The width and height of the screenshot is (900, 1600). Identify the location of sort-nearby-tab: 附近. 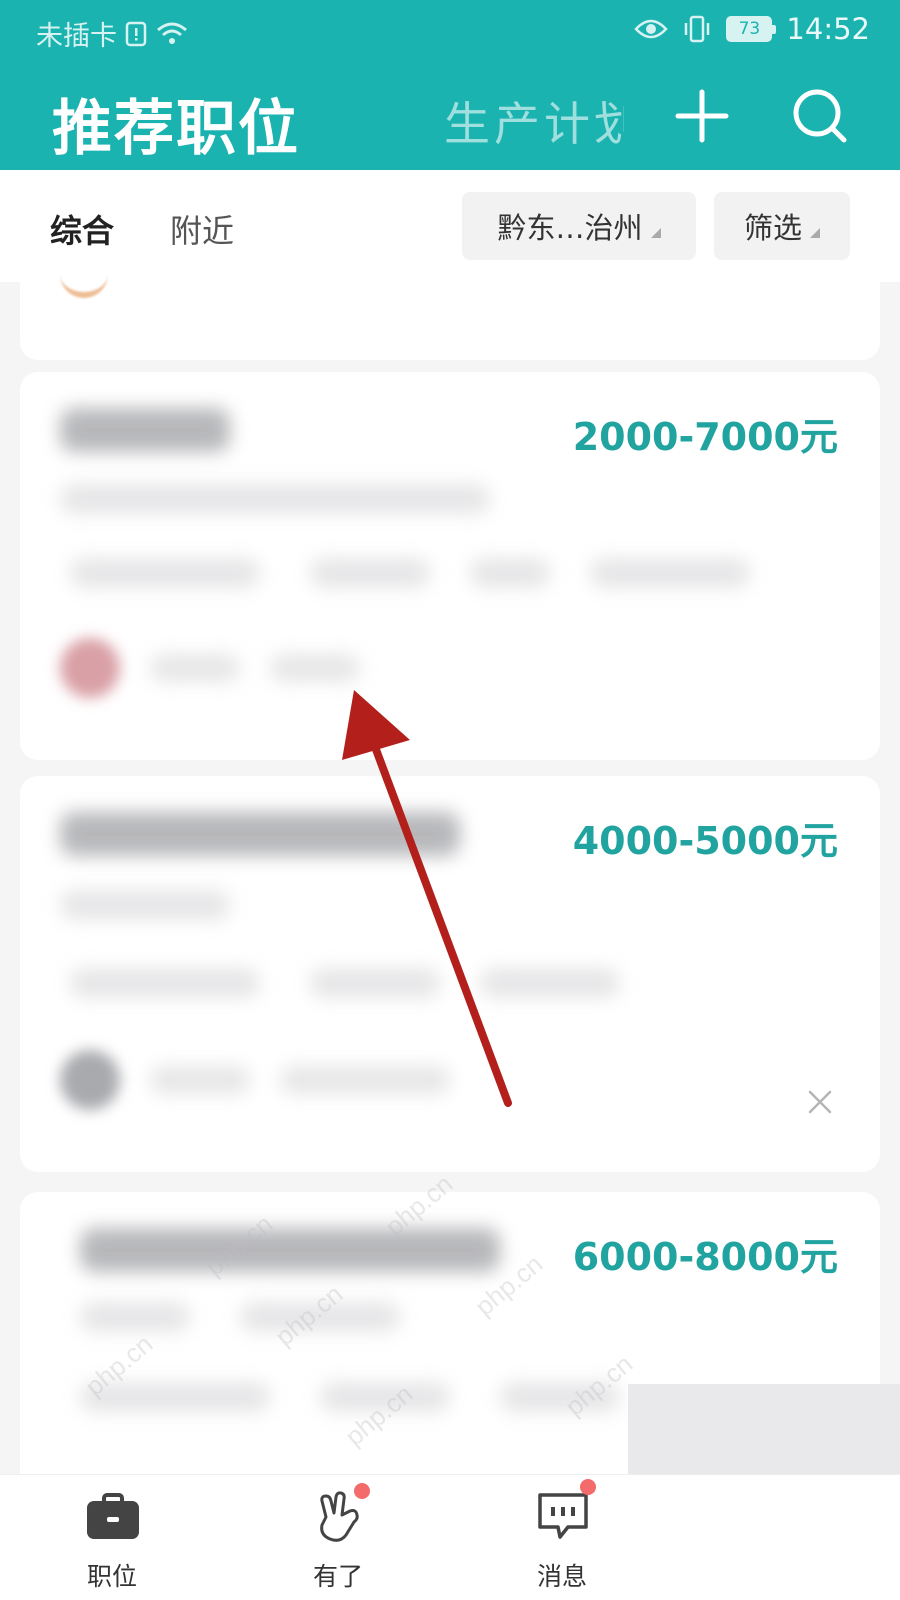
(202, 229).